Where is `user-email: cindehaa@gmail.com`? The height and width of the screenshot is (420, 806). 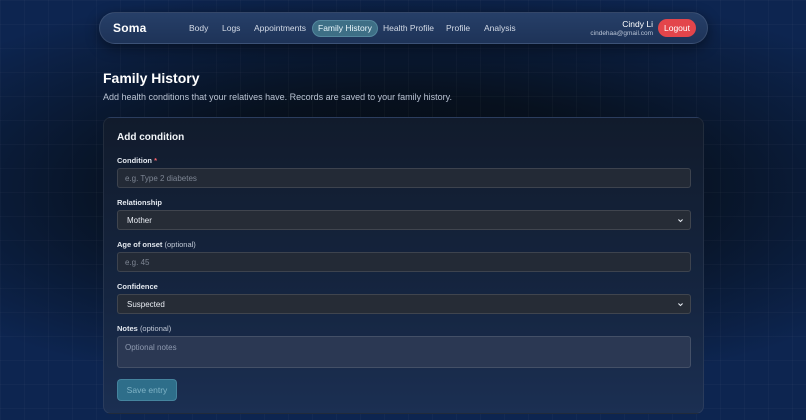 user-email: cindehaa@gmail.com is located at coordinates (621, 33).